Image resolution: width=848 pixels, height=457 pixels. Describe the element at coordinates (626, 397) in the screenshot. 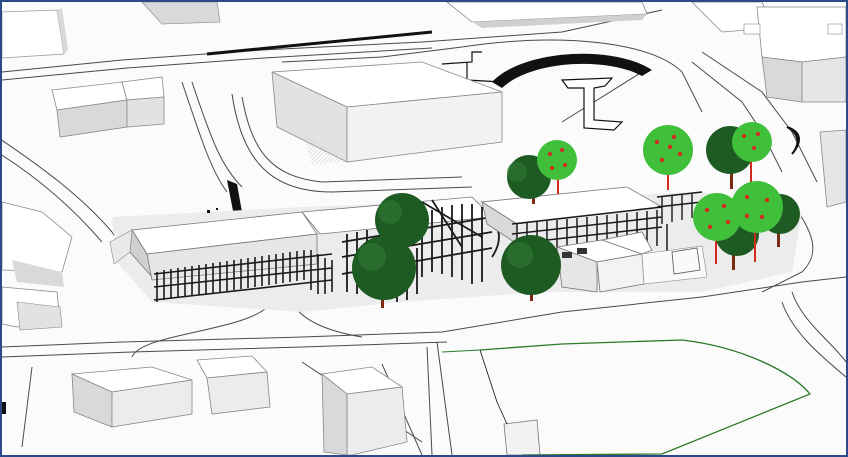

I see `field-icon` at that location.